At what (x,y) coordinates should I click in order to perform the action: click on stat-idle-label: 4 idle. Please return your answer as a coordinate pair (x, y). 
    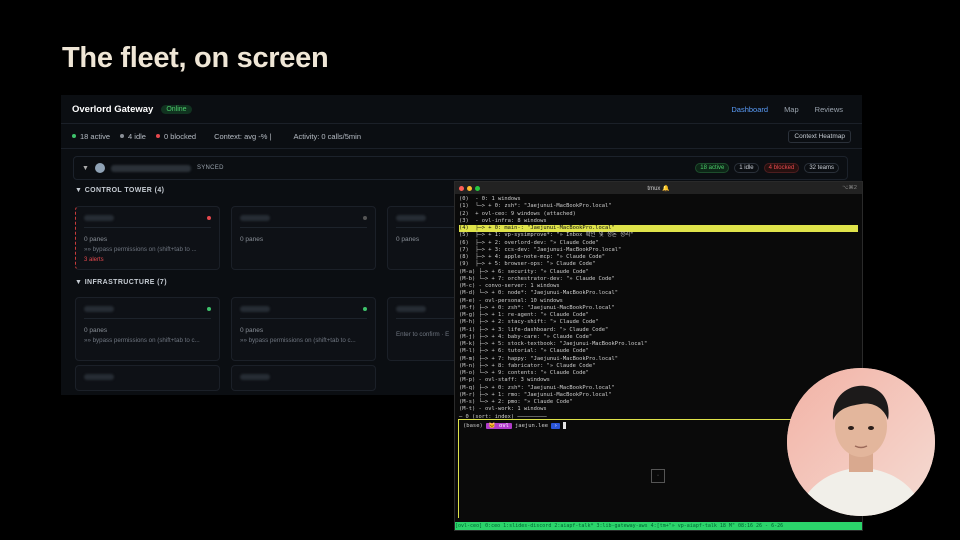
    Looking at the image, I should click on (137, 136).